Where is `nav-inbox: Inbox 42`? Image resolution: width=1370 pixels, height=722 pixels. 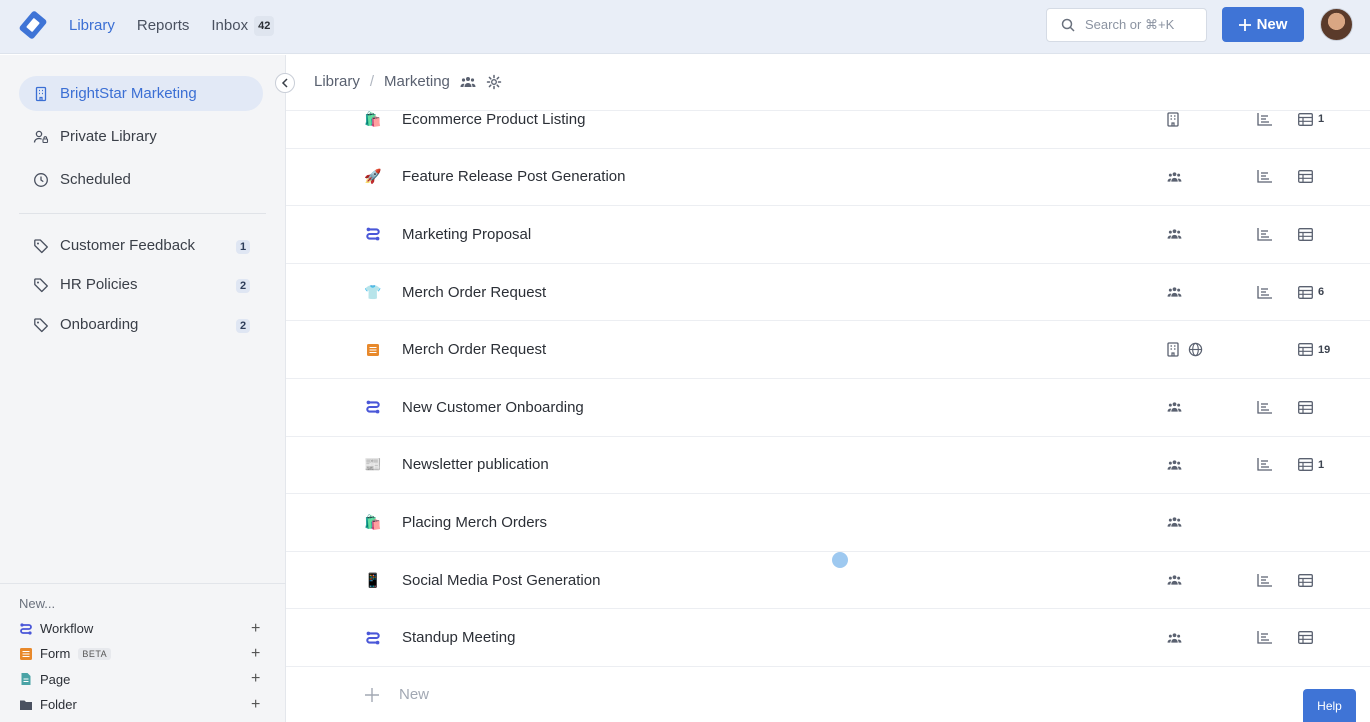
nav-inbox: Inbox 42 is located at coordinates (243, 26).